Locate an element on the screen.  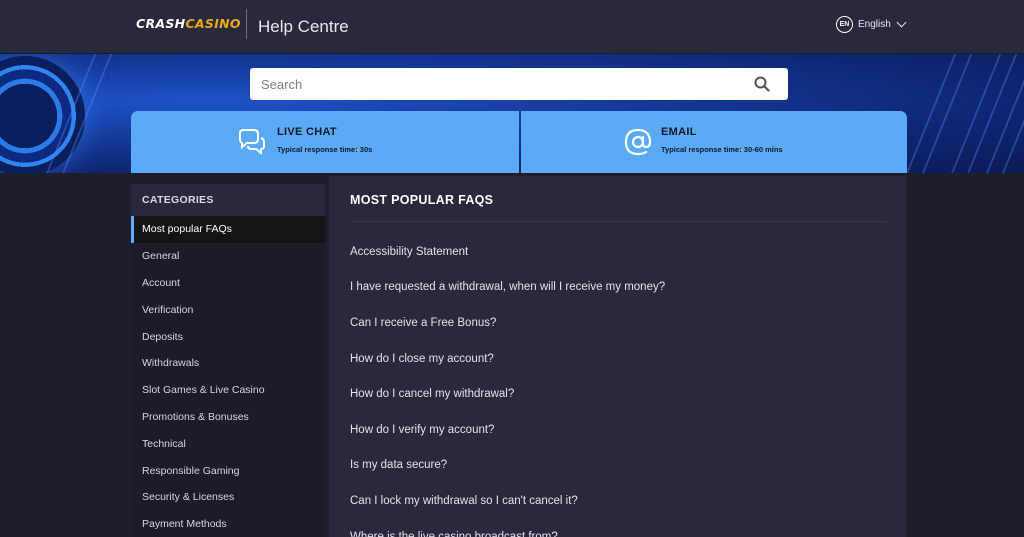
live-chat-card: LIVE CHAT Typical response time: 30s is located at coordinates (325, 142).